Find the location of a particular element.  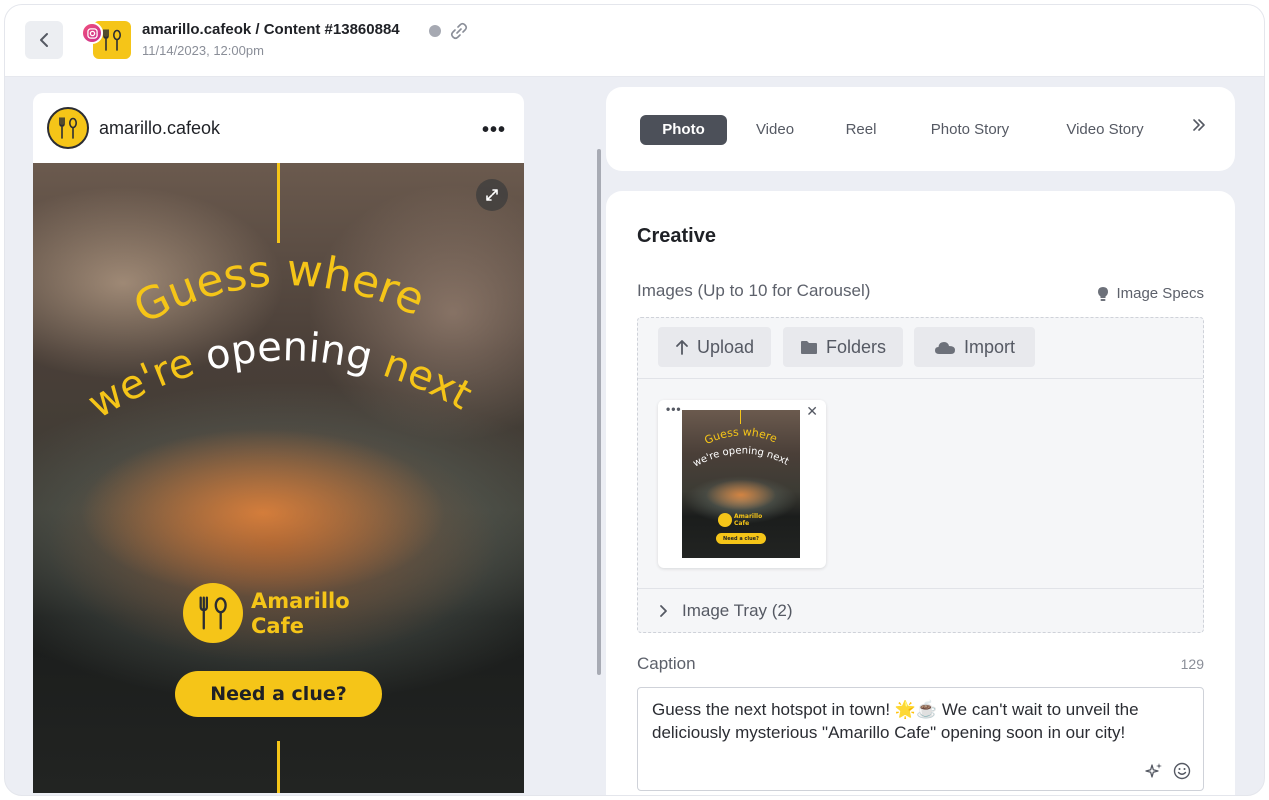

caption-char-count: 129 is located at coordinates (1192, 664).